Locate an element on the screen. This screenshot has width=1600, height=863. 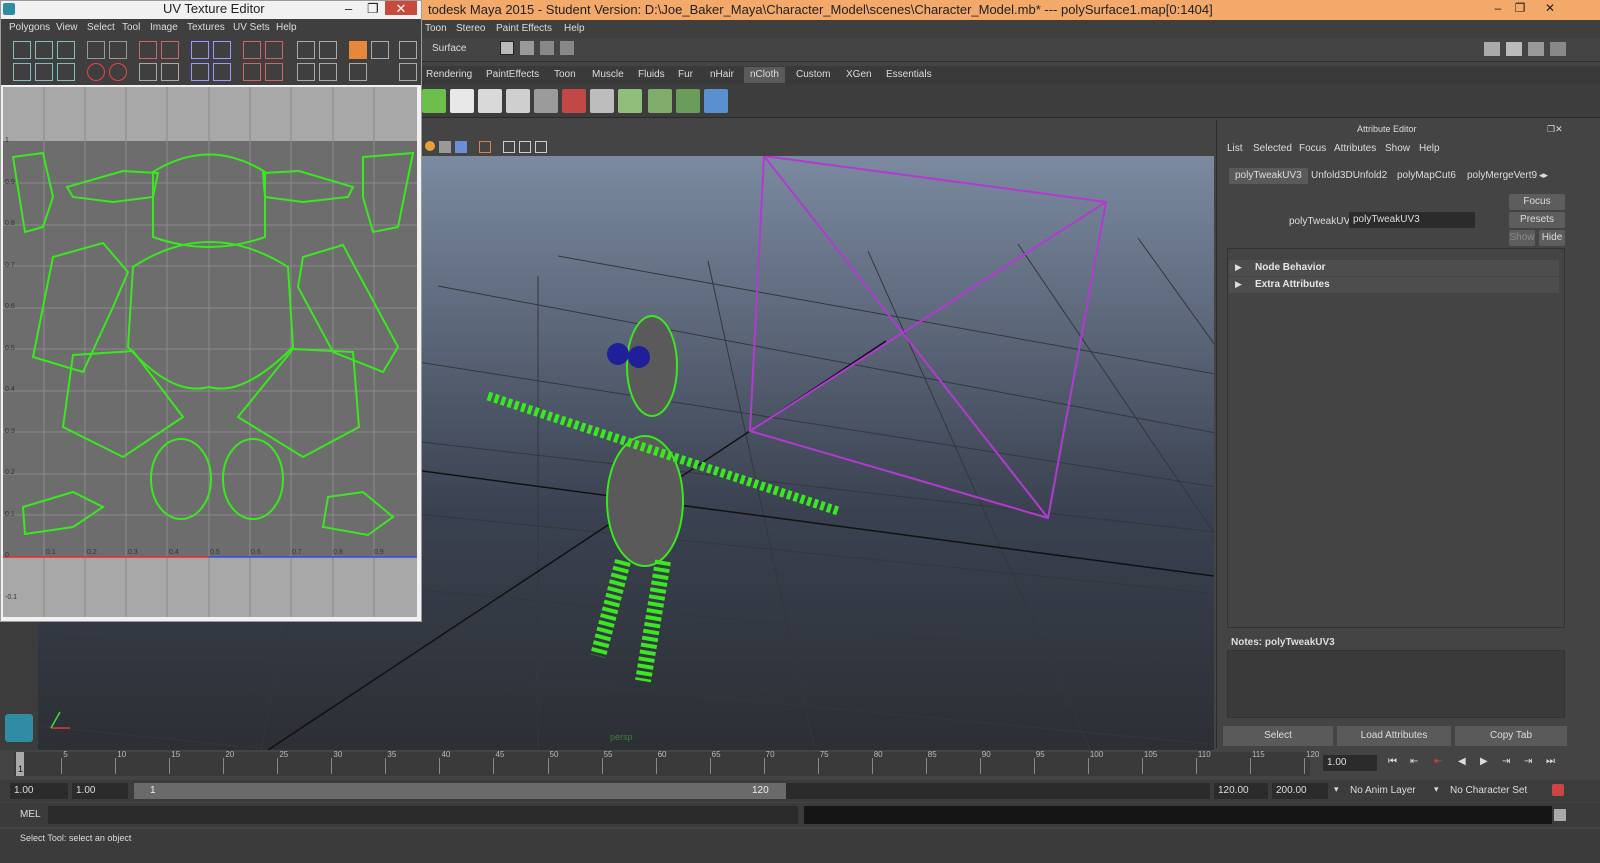
ae-tab-polytweakuv3: polyTweakUV3 is located at coordinates (1268, 176).